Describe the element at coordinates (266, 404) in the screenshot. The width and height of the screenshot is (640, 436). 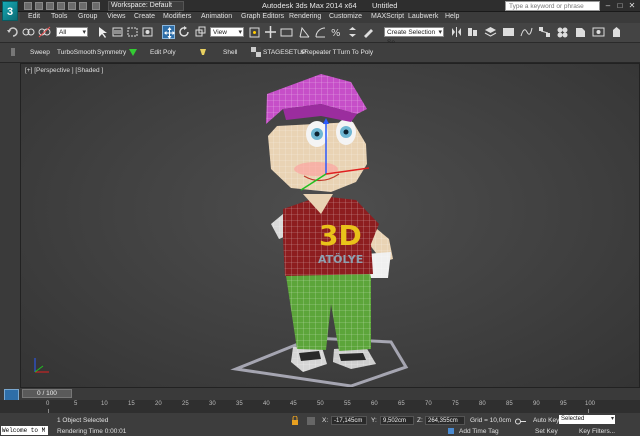
I see `tick-label: 40` at that location.